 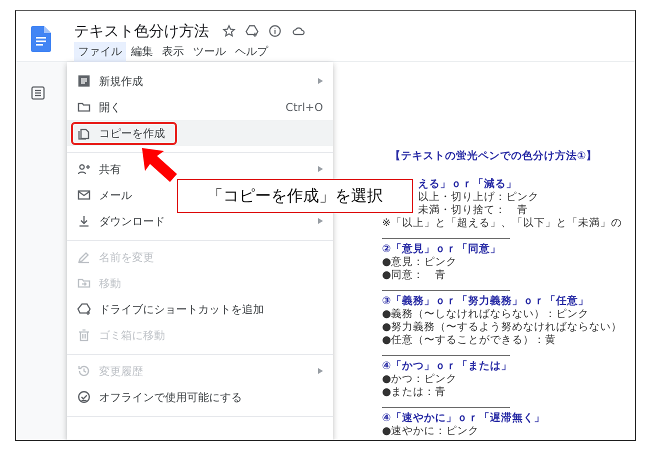 What do you see at coordinates (486, 314) in the screenshot?
I see `body-text: ●義務（〜しなければならない）：ピンク` at bounding box center [486, 314].